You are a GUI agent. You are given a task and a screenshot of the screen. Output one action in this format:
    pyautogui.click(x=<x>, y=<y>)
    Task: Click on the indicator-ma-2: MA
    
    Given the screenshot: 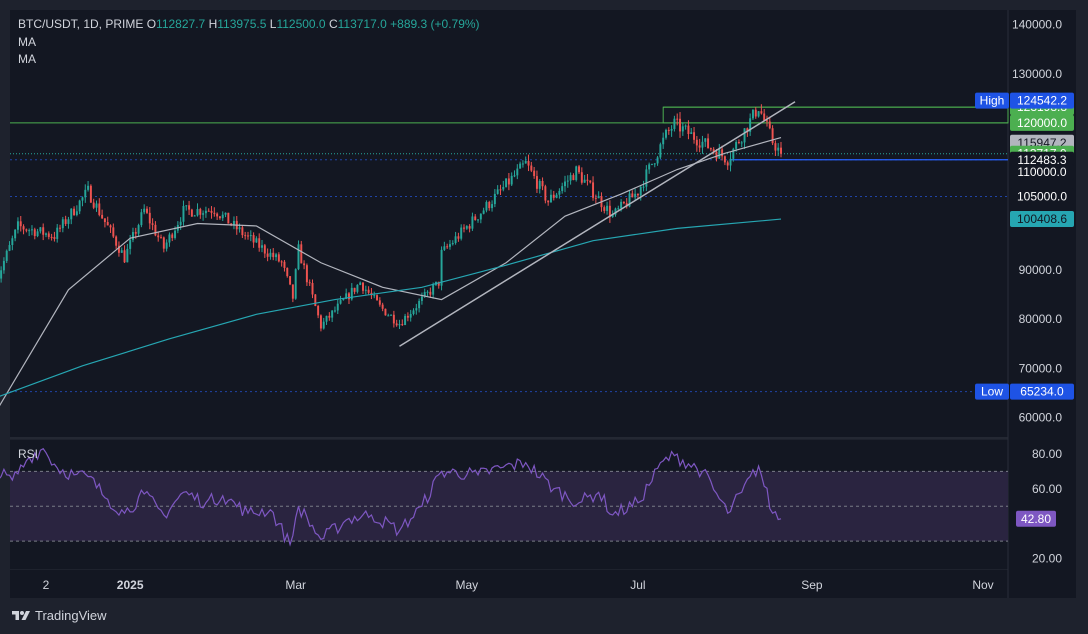 What is the action you would take?
    pyautogui.click(x=27, y=59)
    